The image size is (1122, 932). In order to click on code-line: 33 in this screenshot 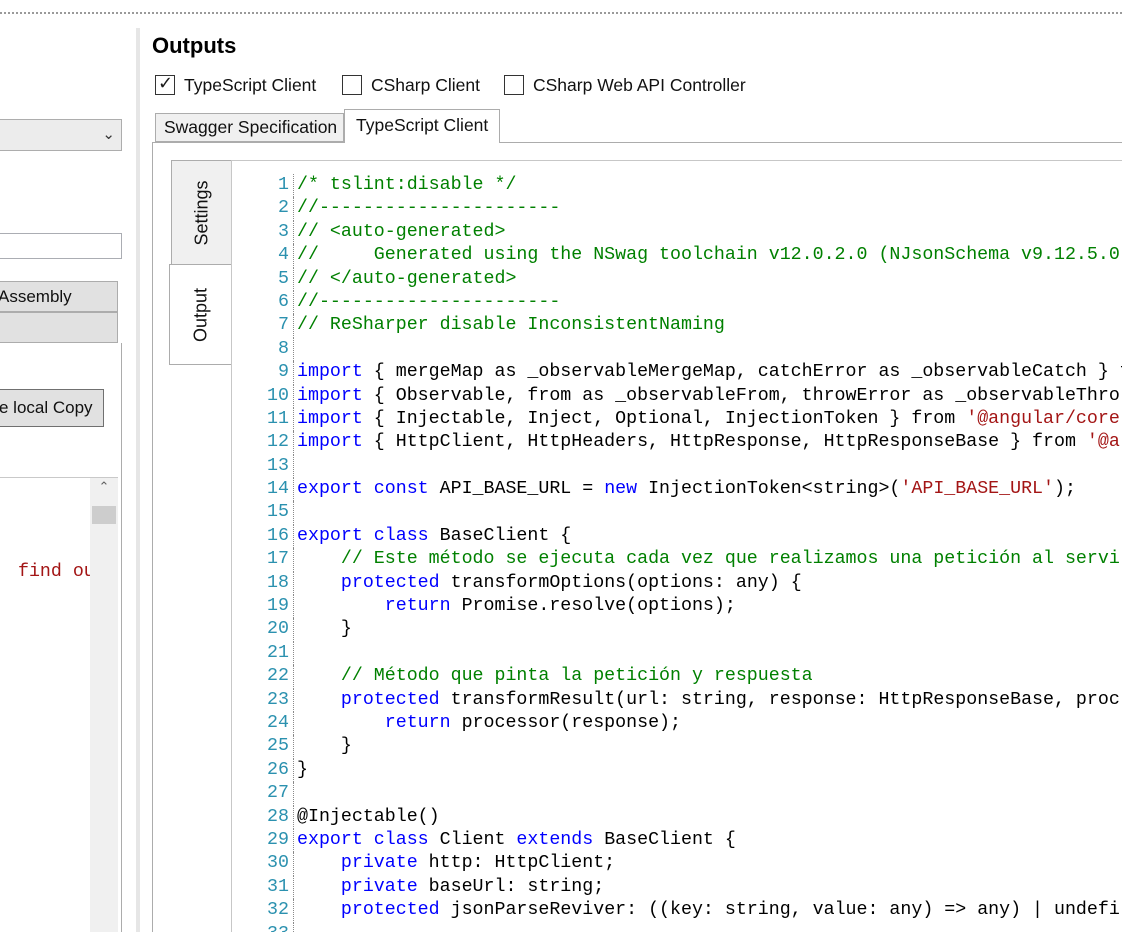, I will do `click(677, 927)`.